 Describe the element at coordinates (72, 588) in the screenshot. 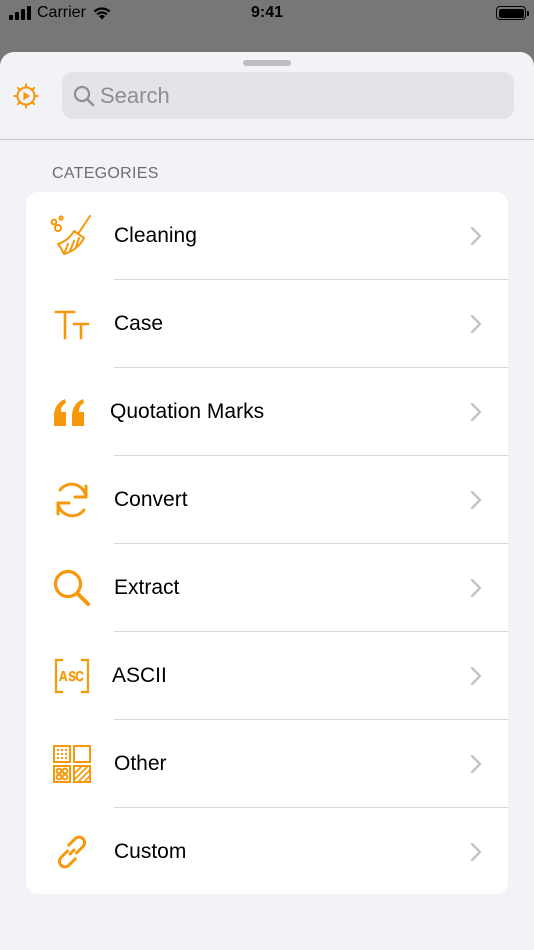

I see `magnifier-icon` at that location.